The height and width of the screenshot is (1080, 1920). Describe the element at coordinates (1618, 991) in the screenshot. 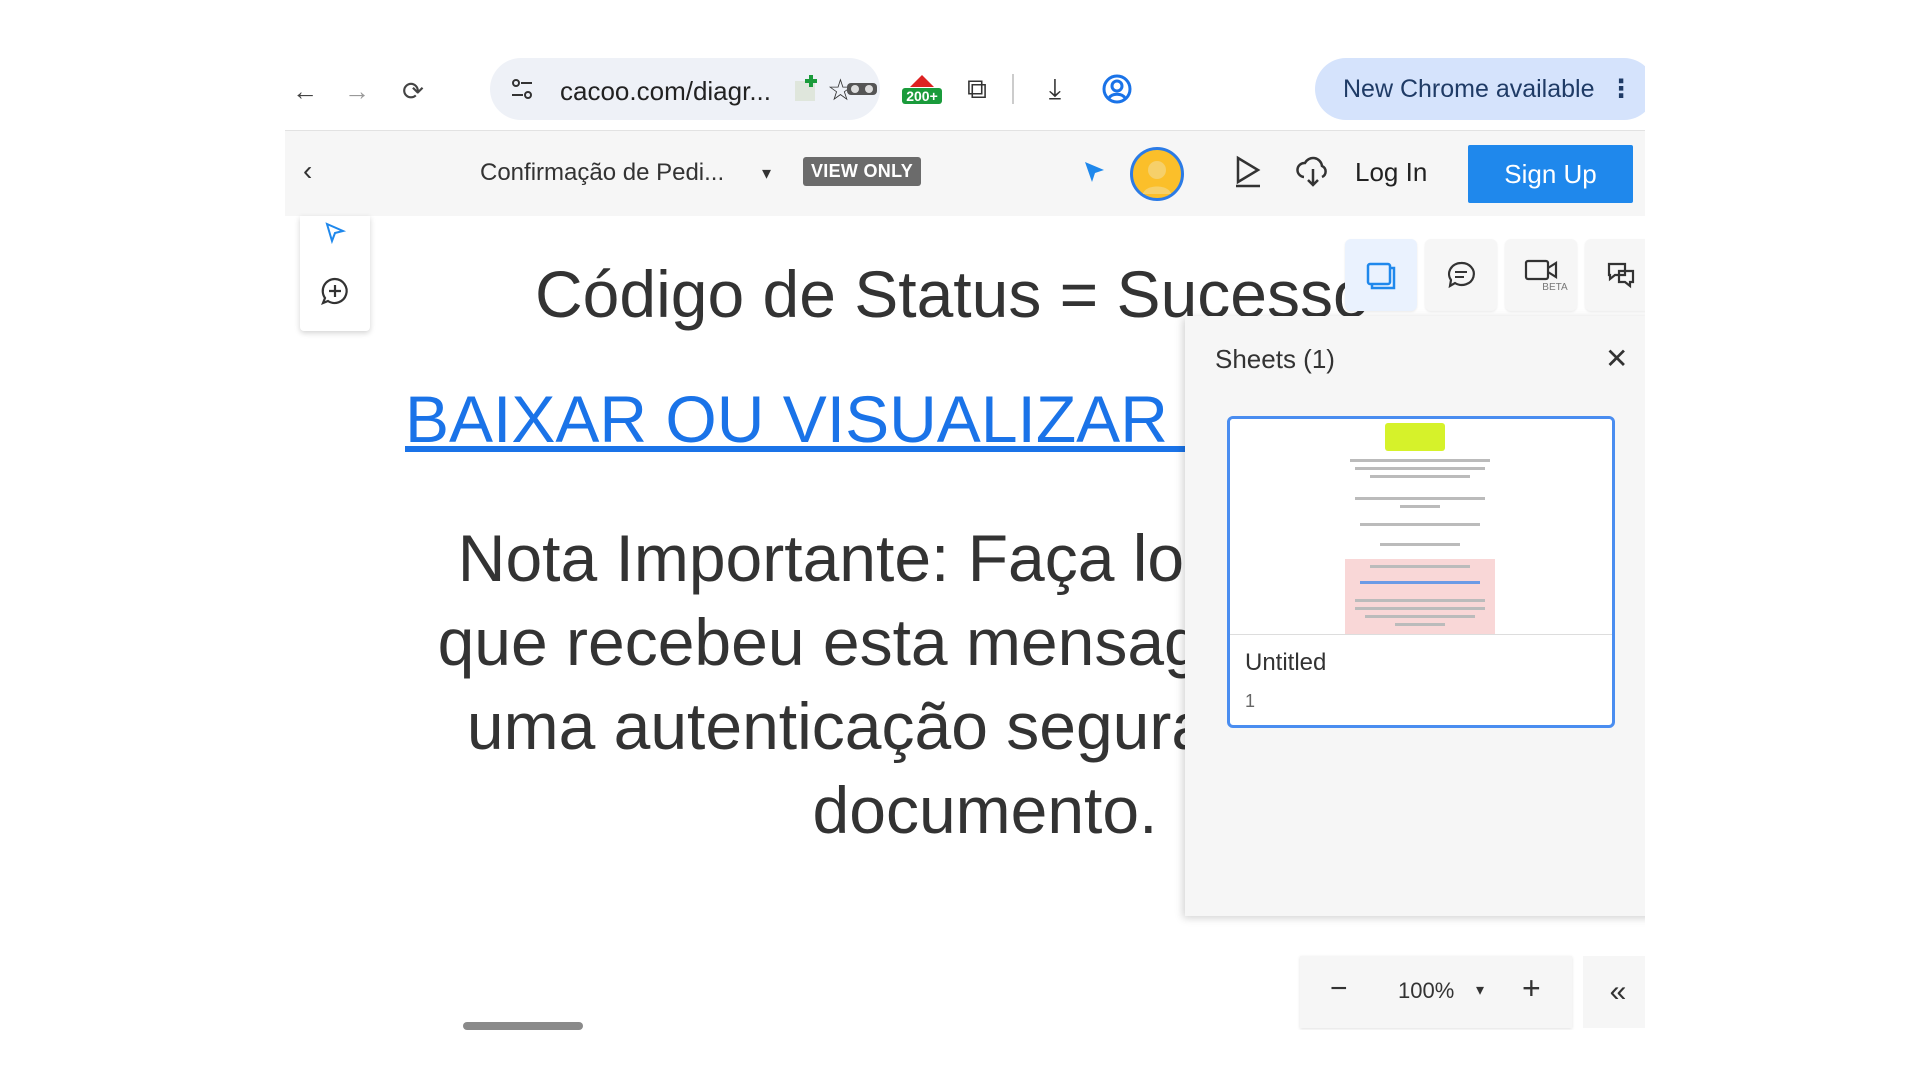

I see `double-chevron-left-icon: «` at that location.